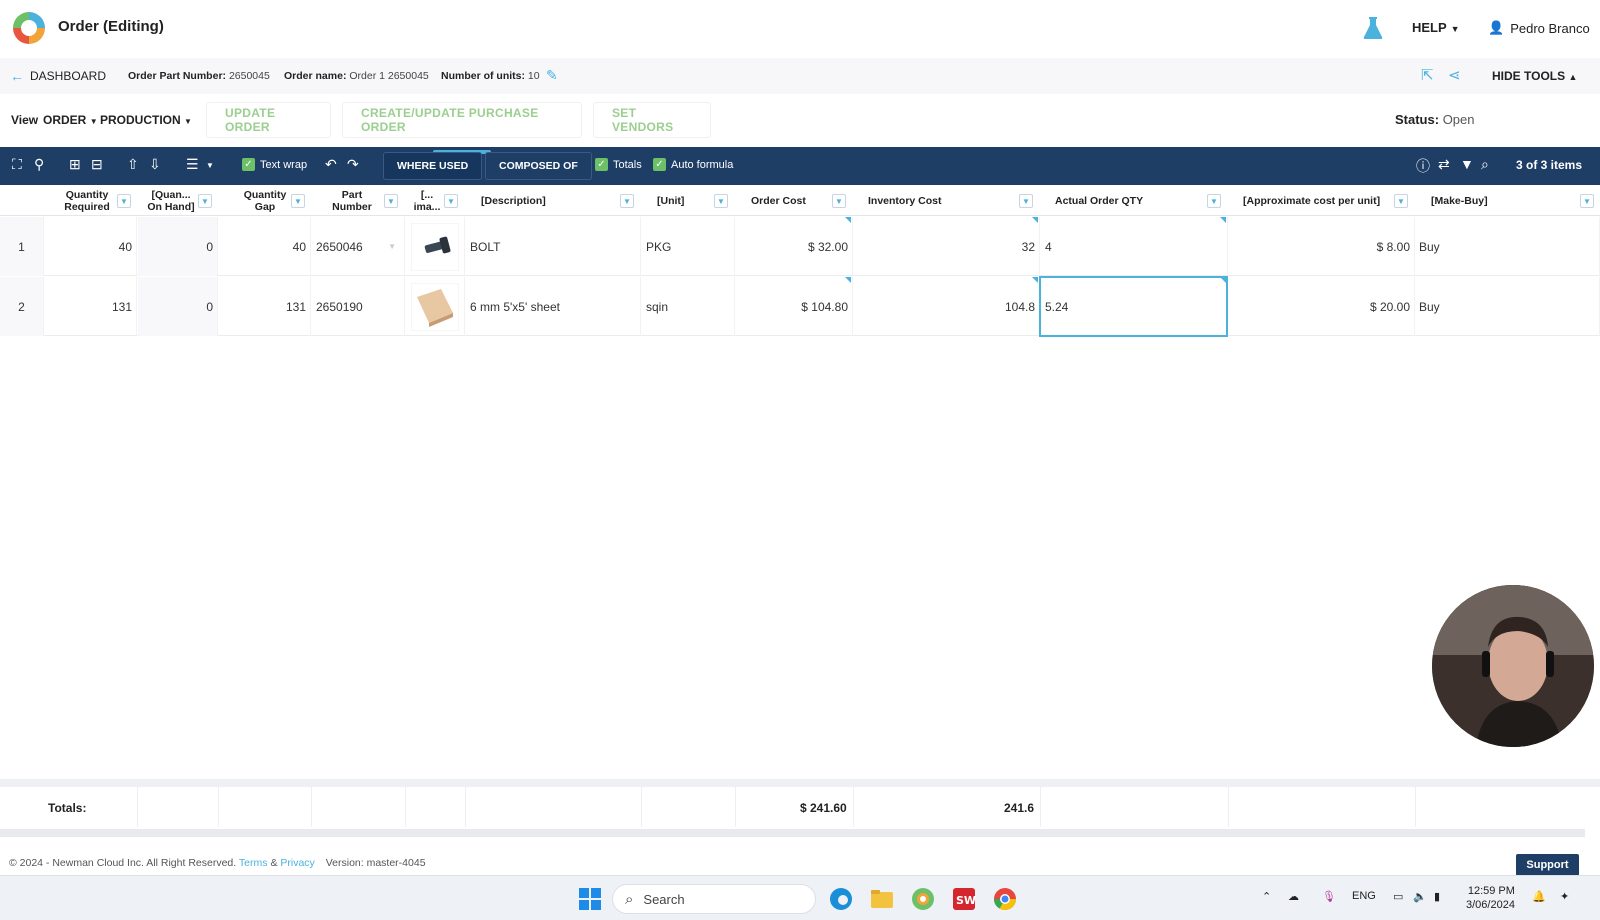 The width and height of the screenshot is (1600, 920). Describe the element at coordinates (590, 899) in the screenshot. I see `windows-start-icon` at that location.